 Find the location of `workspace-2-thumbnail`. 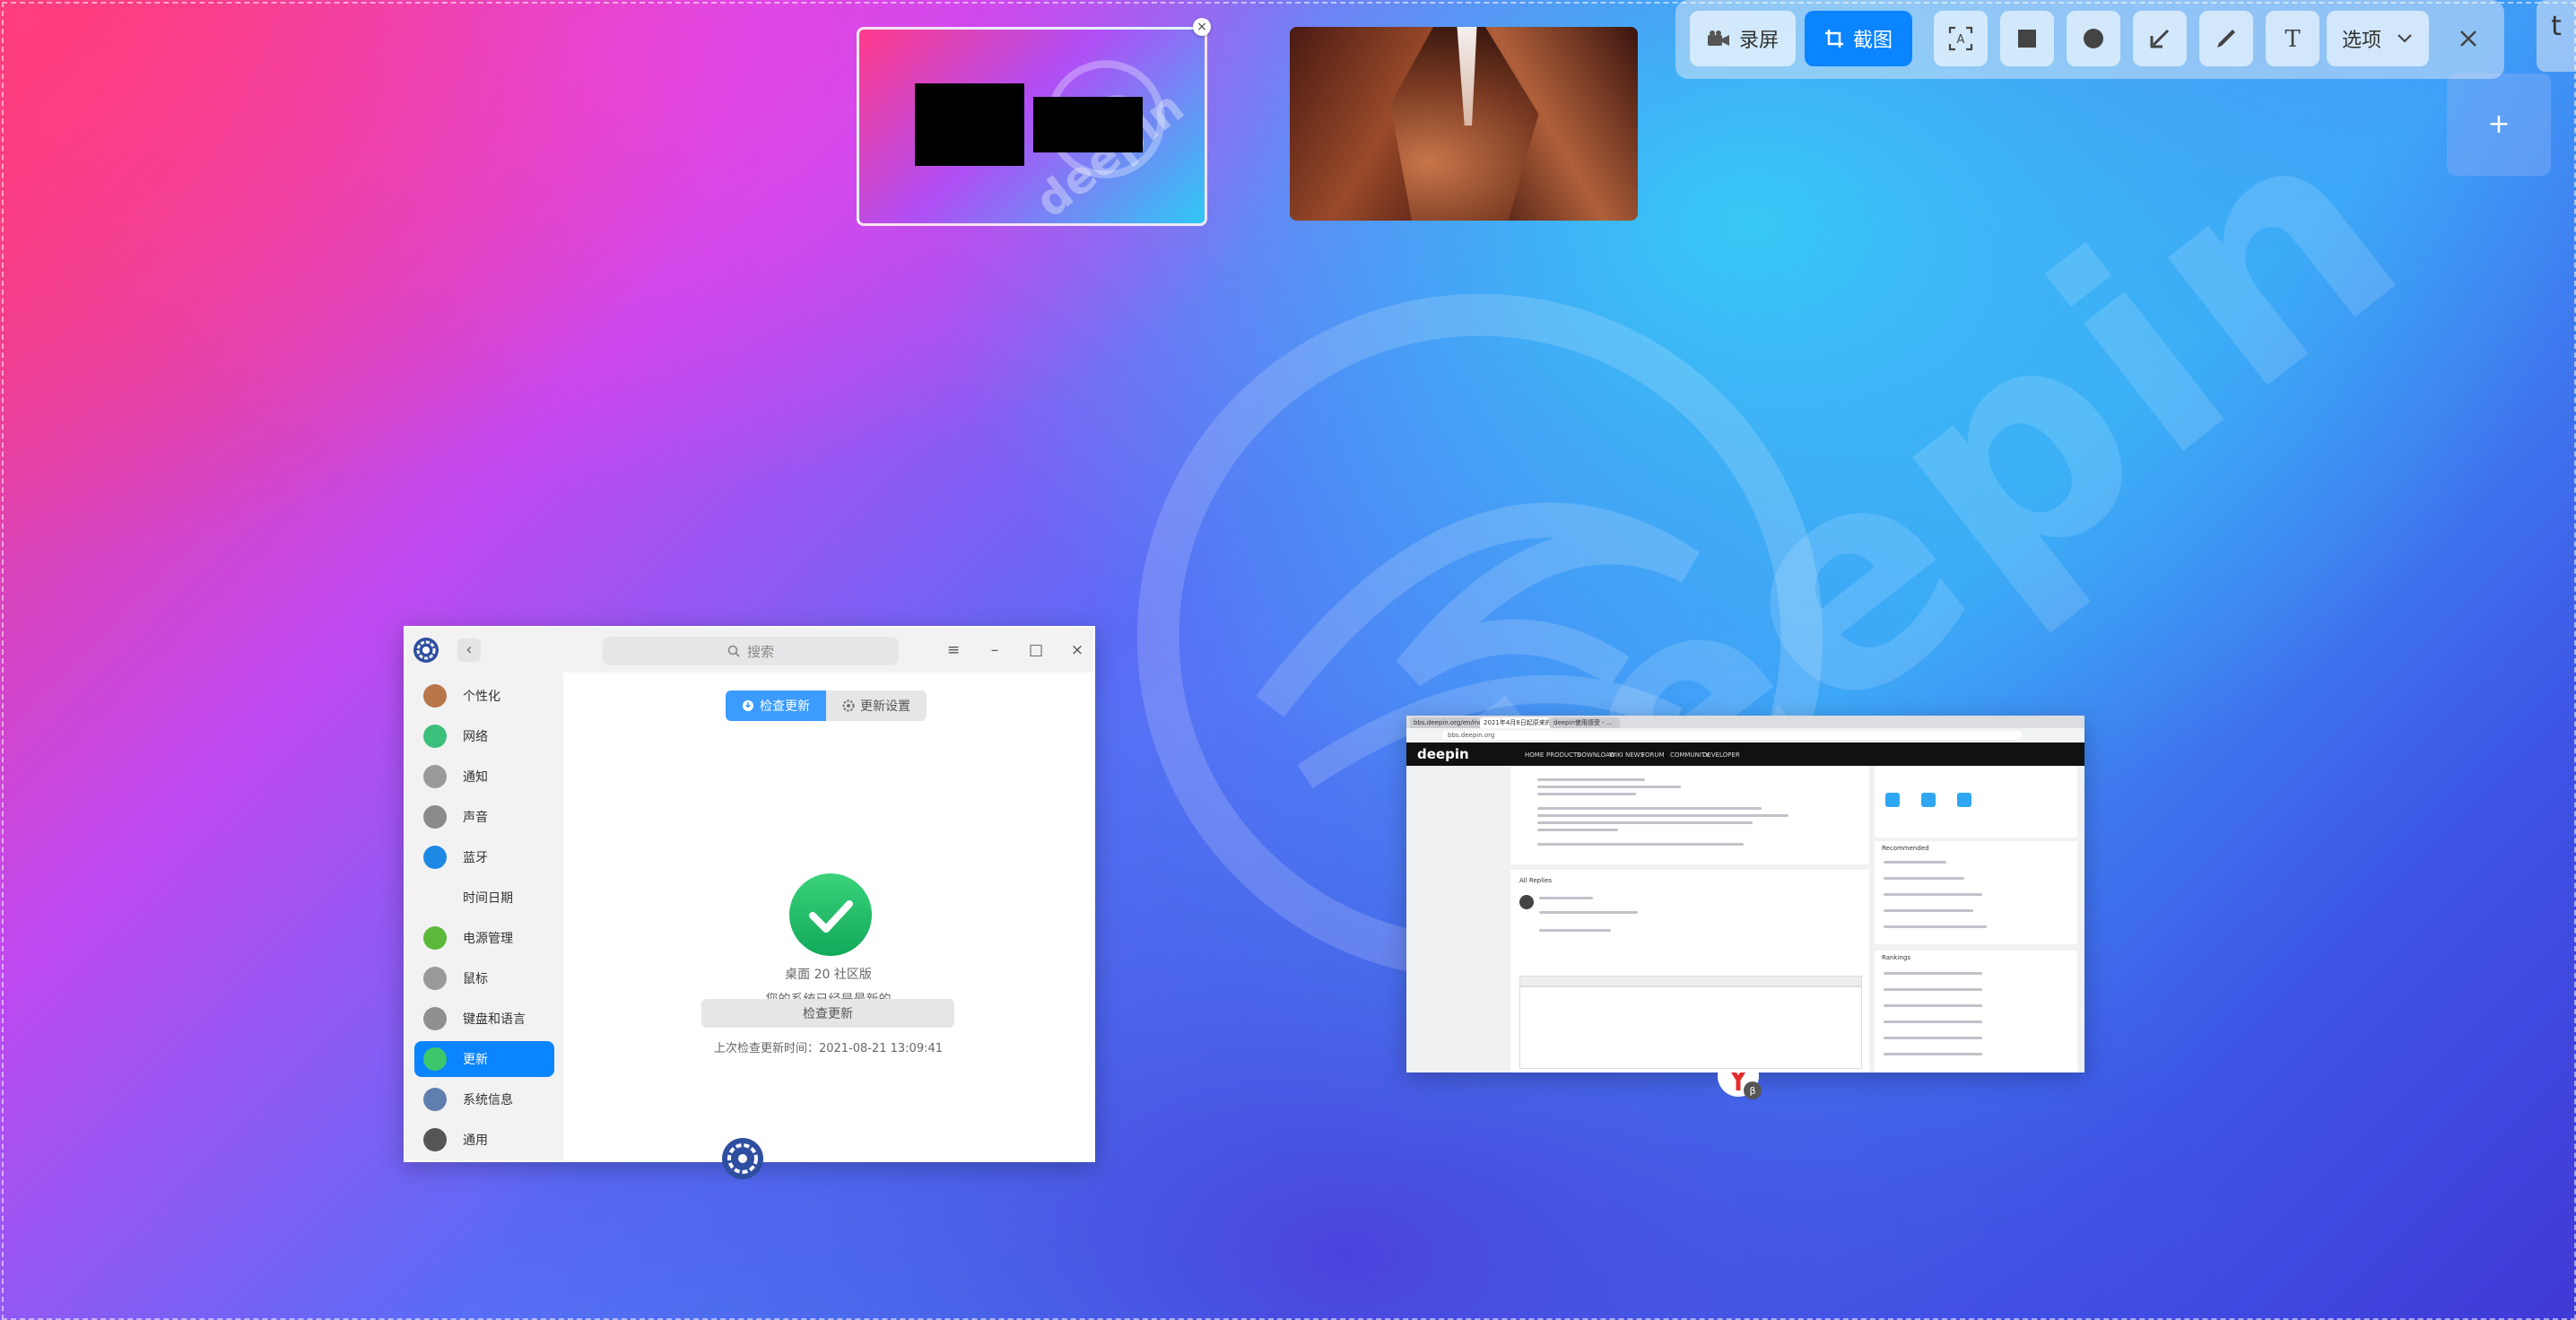

workspace-2-thumbnail is located at coordinates (1464, 124).